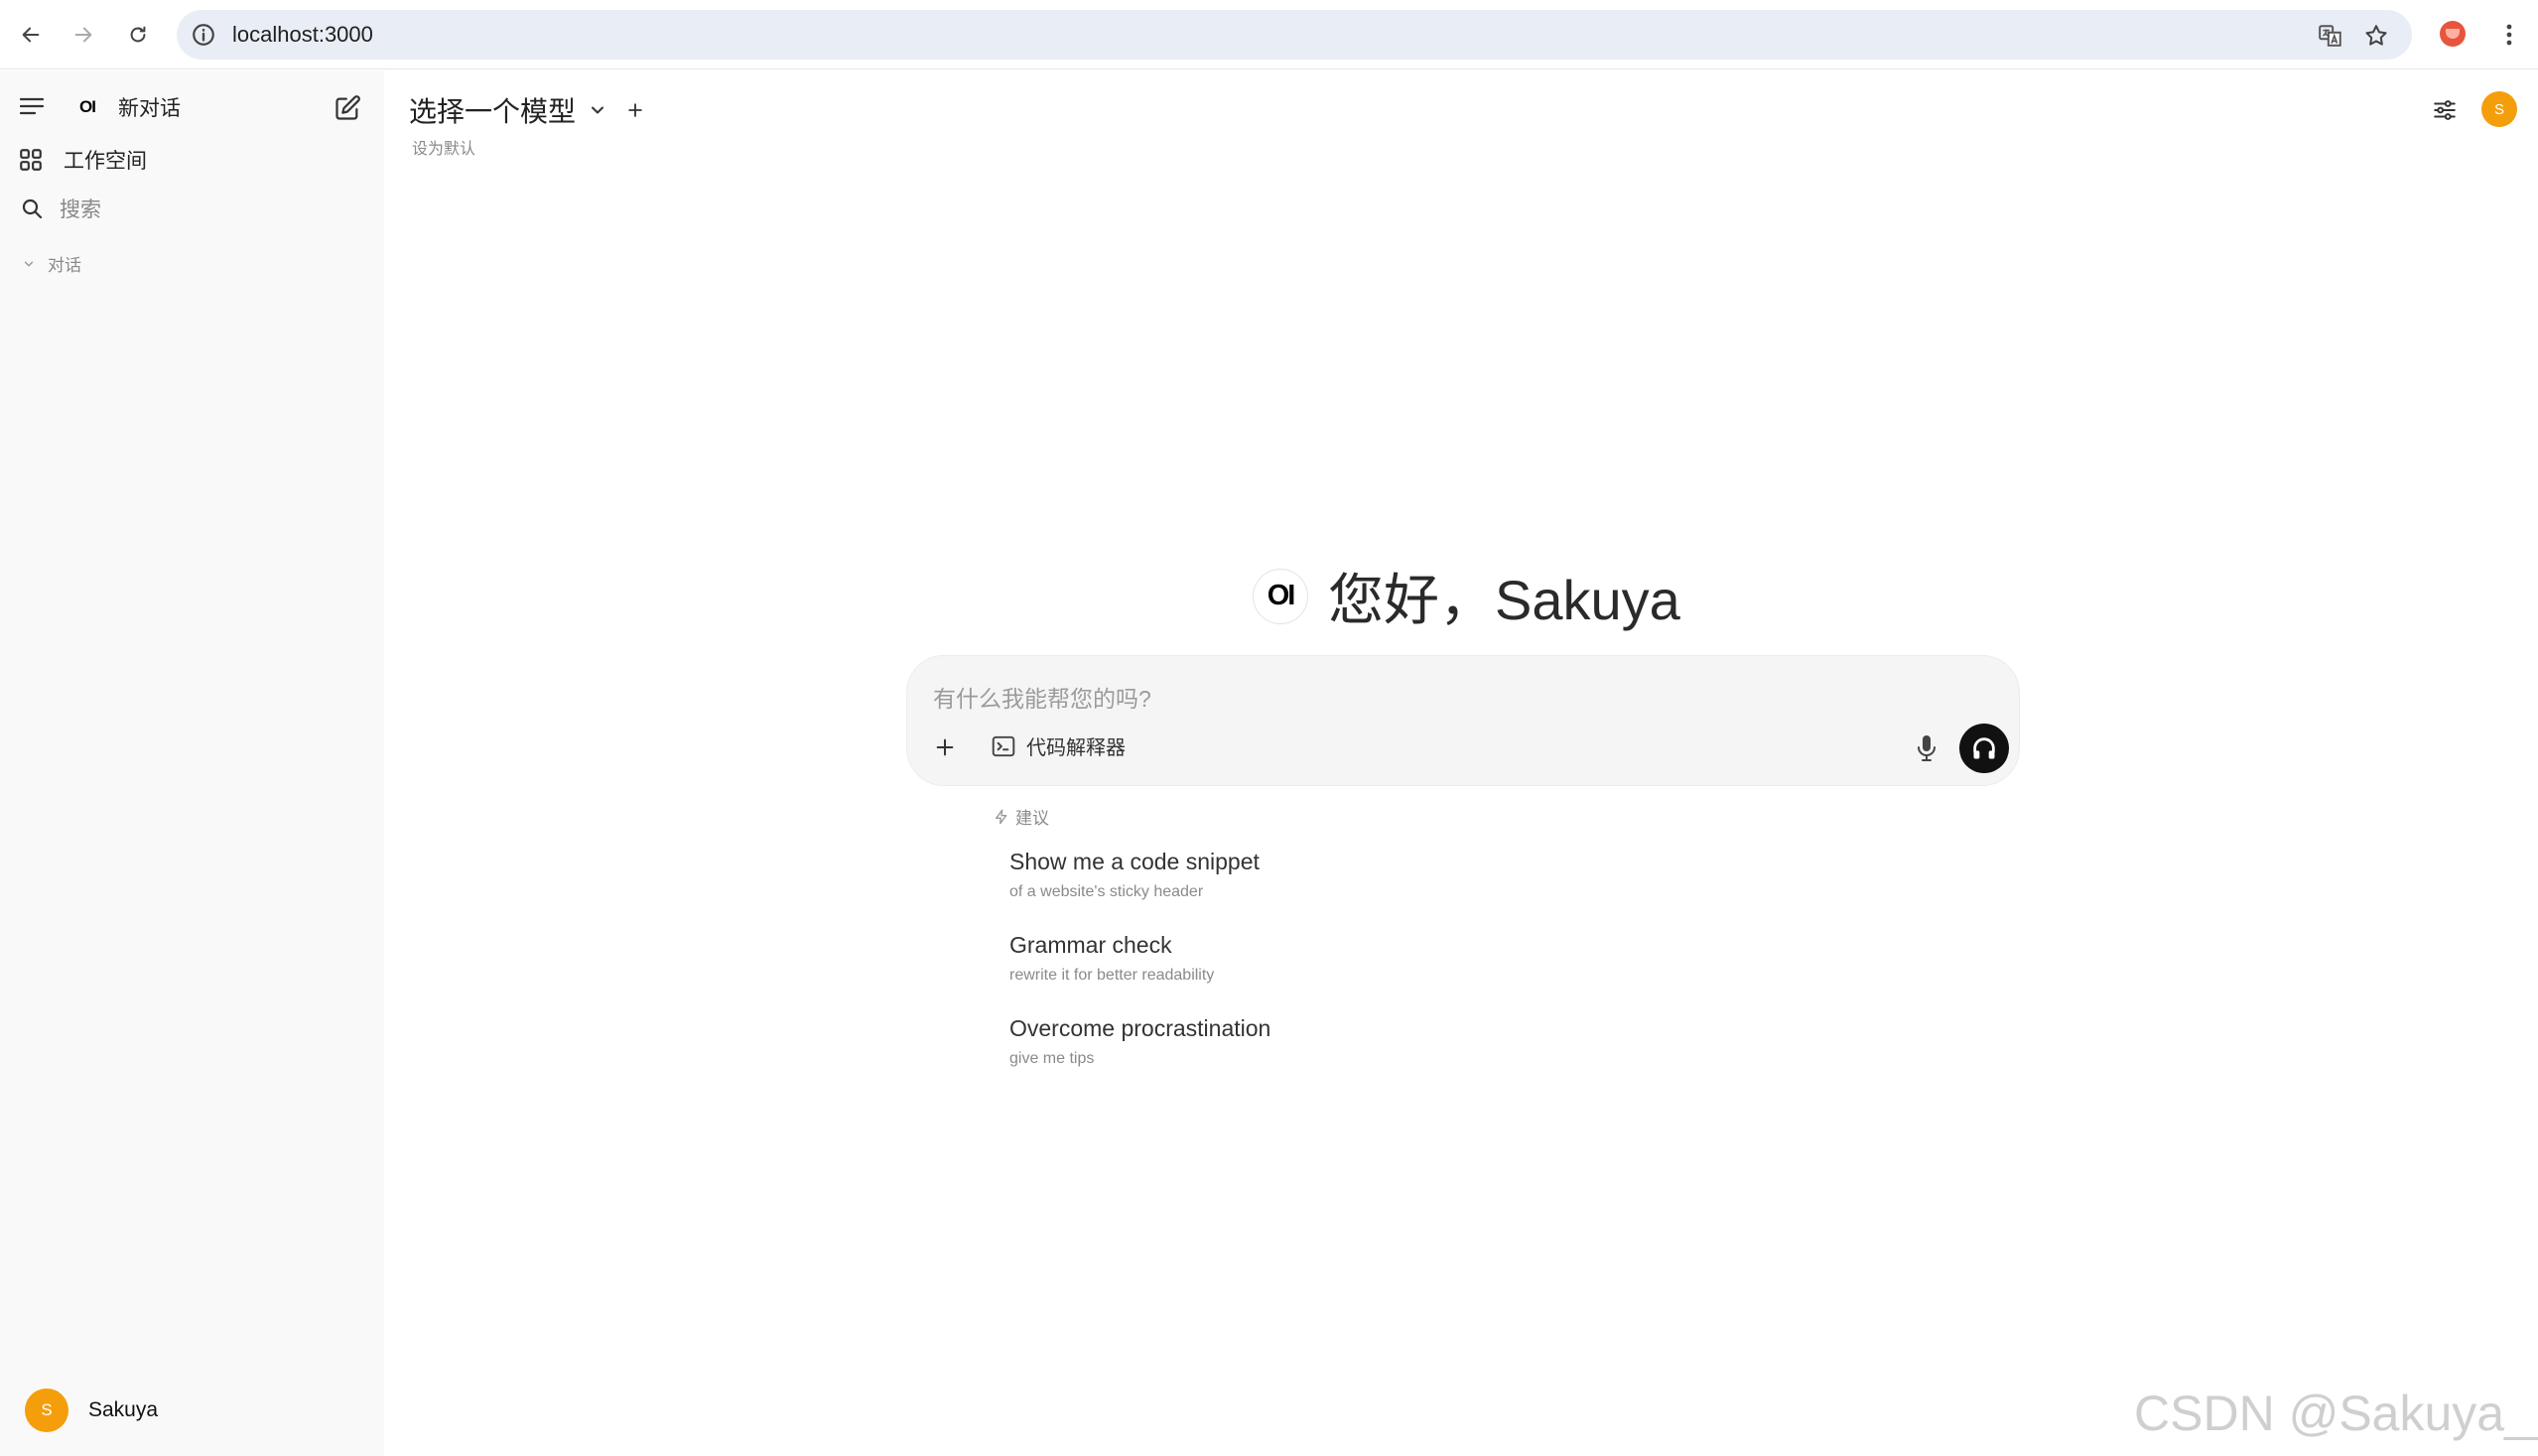 This screenshot has height=1456, width=2538. I want to click on back-button, so click(31, 35).